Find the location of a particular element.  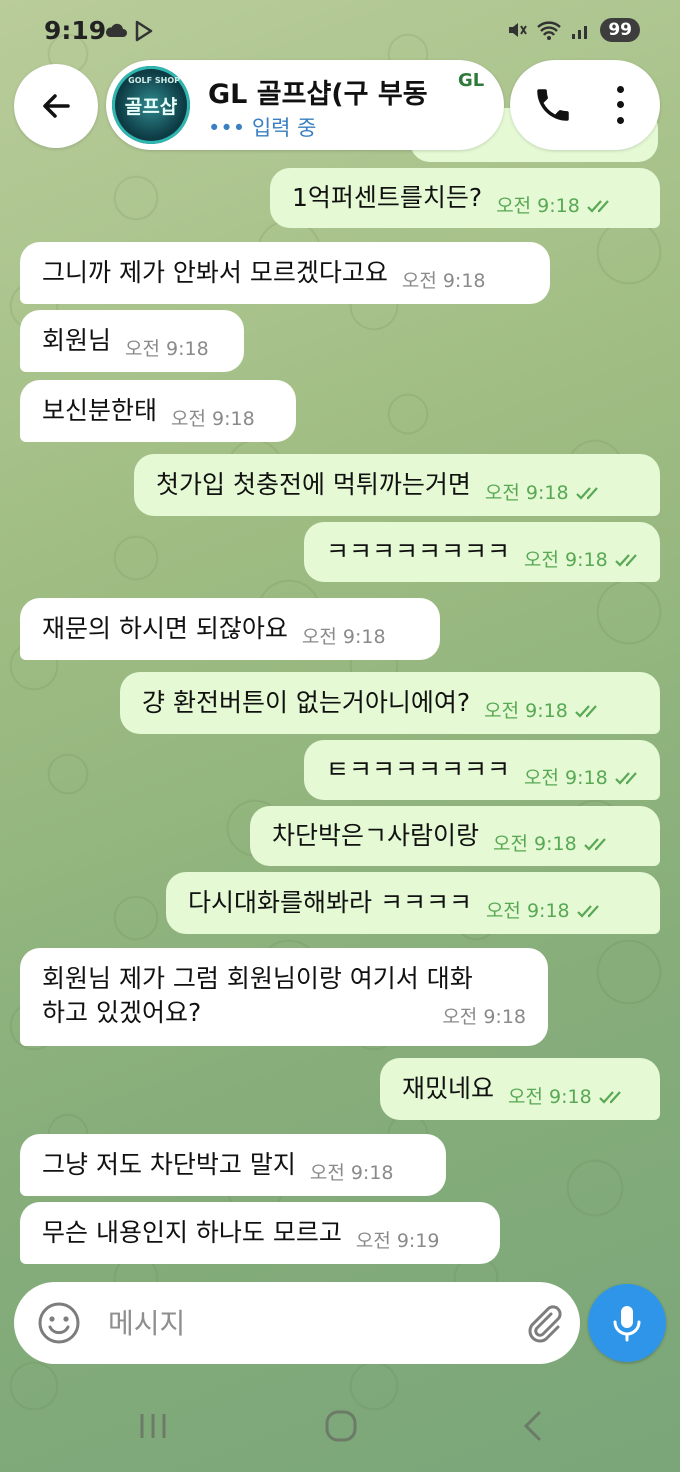

arrow-back-icon is located at coordinates (56, 106).